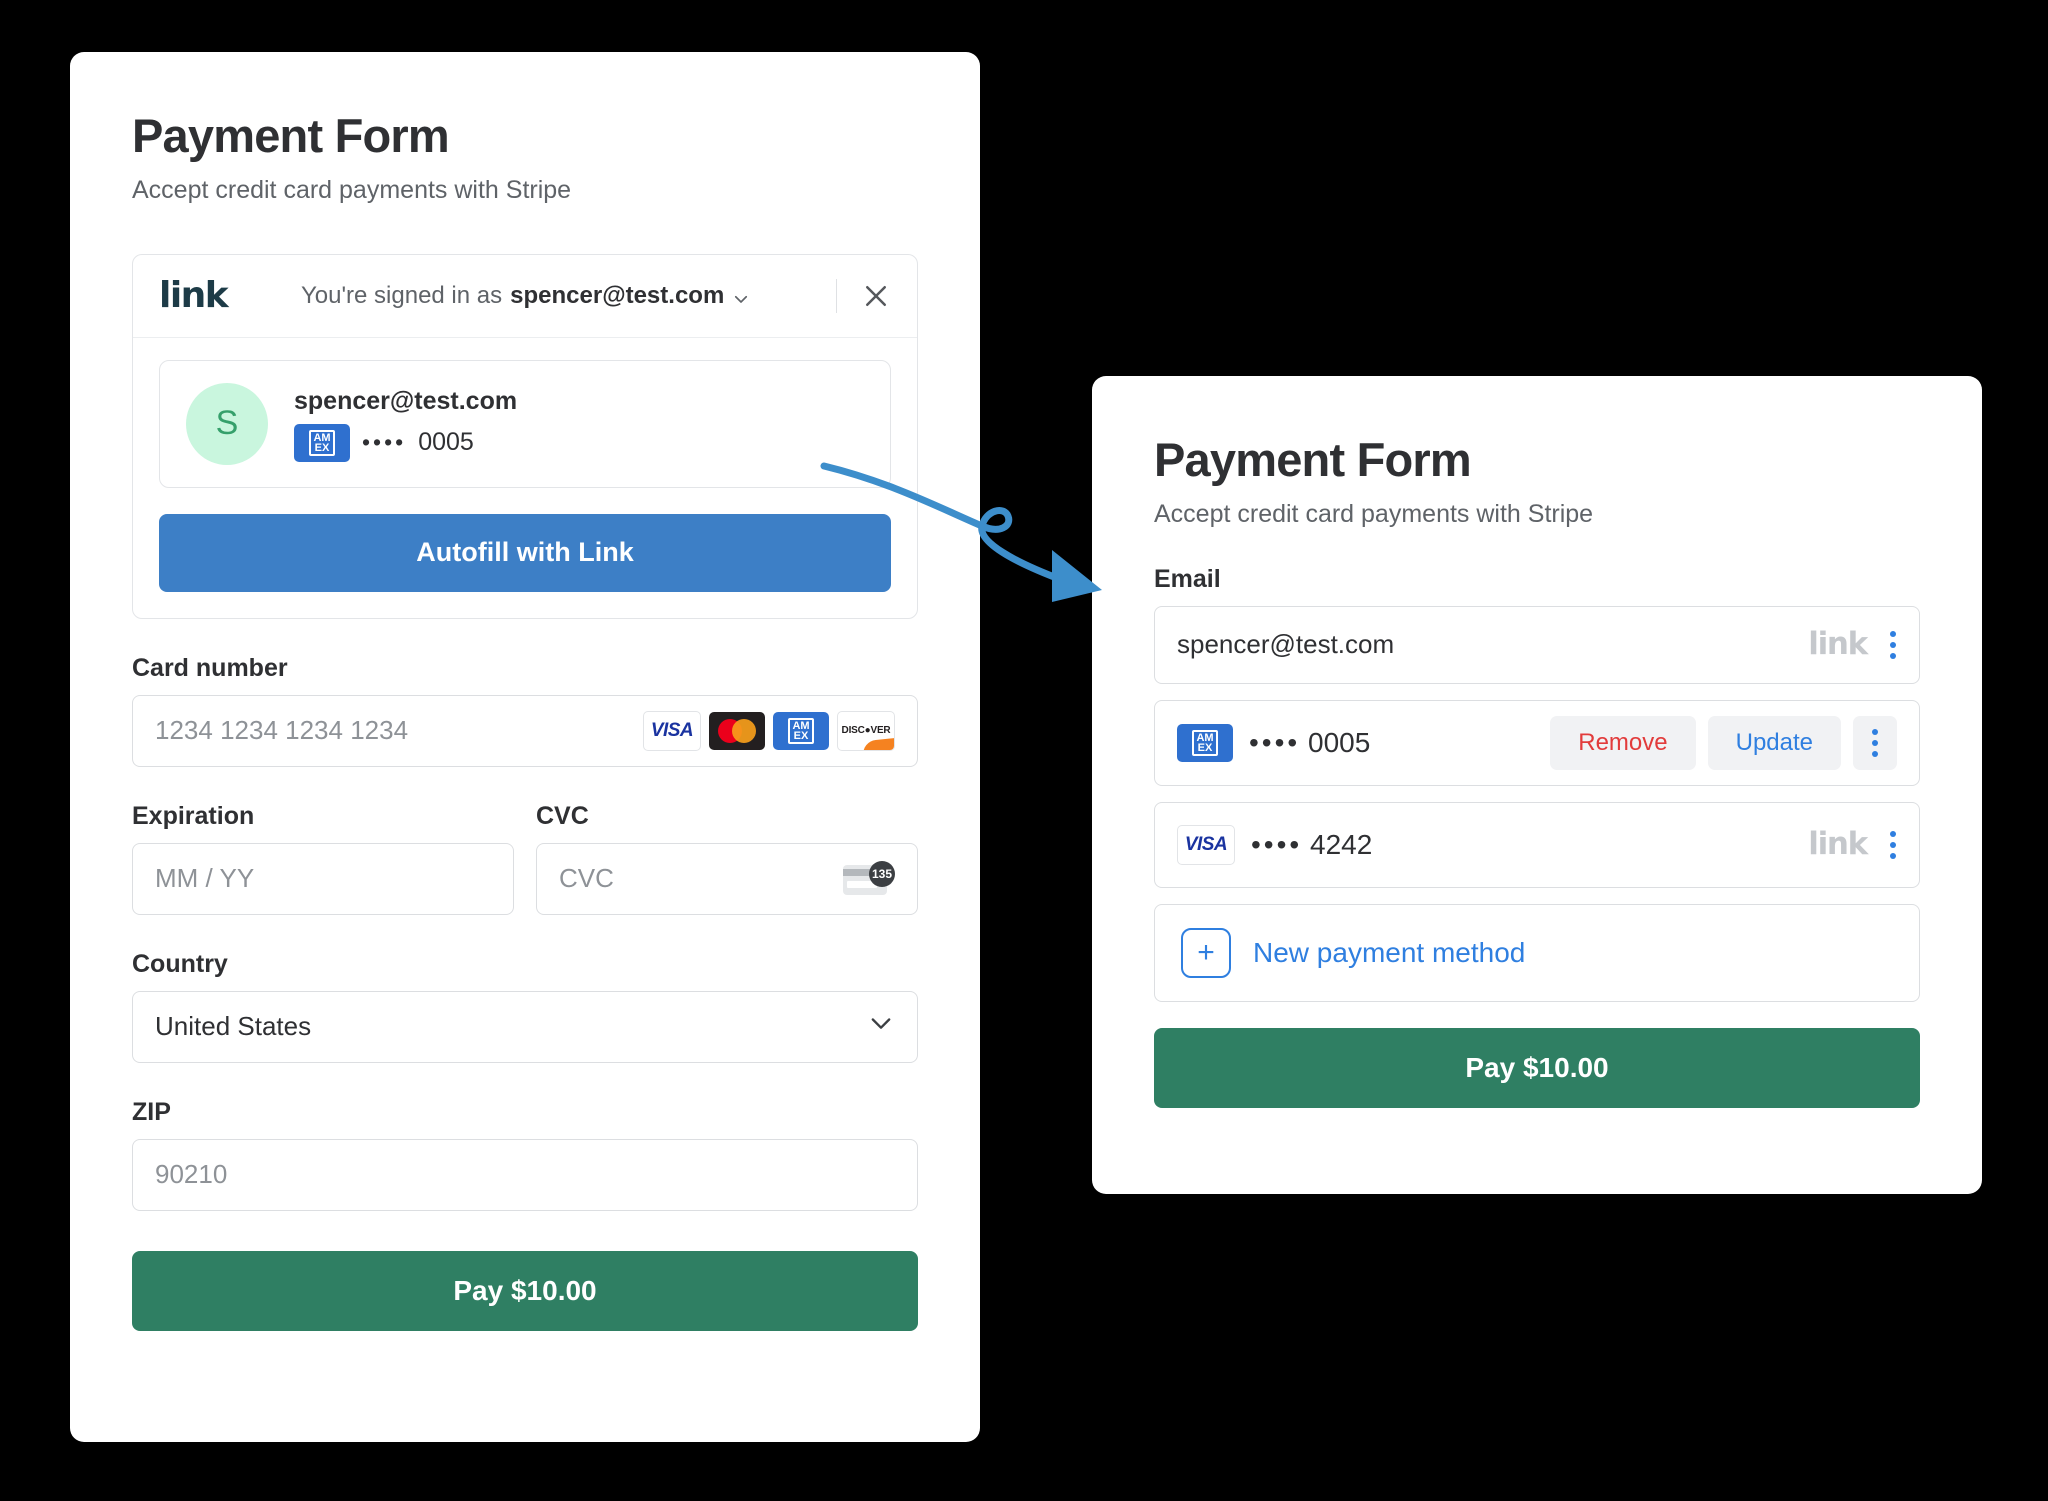 The height and width of the screenshot is (1501, 2048). Describe the element at coordinates (1206, 952) in the screenshot. I see `plus-icon: +` at that location.